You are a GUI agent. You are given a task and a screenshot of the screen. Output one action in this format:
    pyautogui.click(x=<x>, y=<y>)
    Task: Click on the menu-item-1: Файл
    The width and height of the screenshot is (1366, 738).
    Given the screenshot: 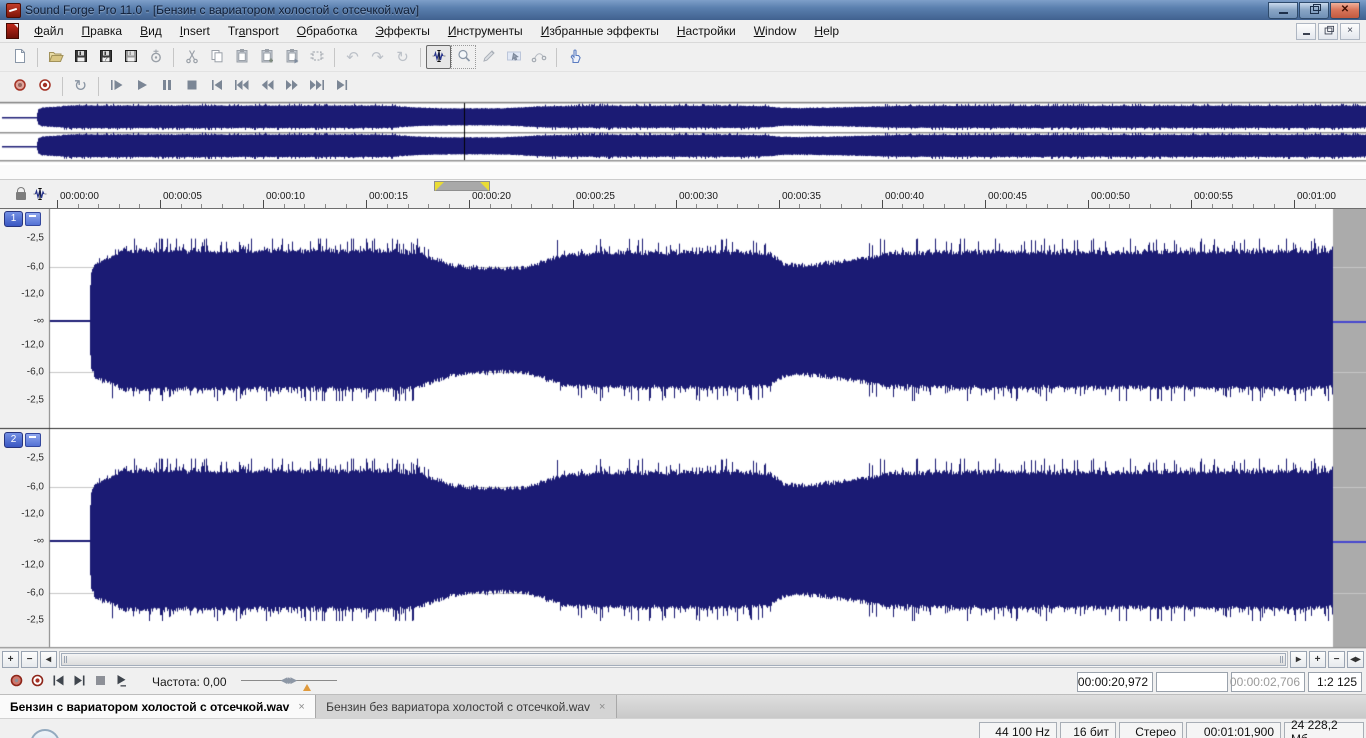 What is the action you would take?
    pyautogui.click(x=49, y=31)
    